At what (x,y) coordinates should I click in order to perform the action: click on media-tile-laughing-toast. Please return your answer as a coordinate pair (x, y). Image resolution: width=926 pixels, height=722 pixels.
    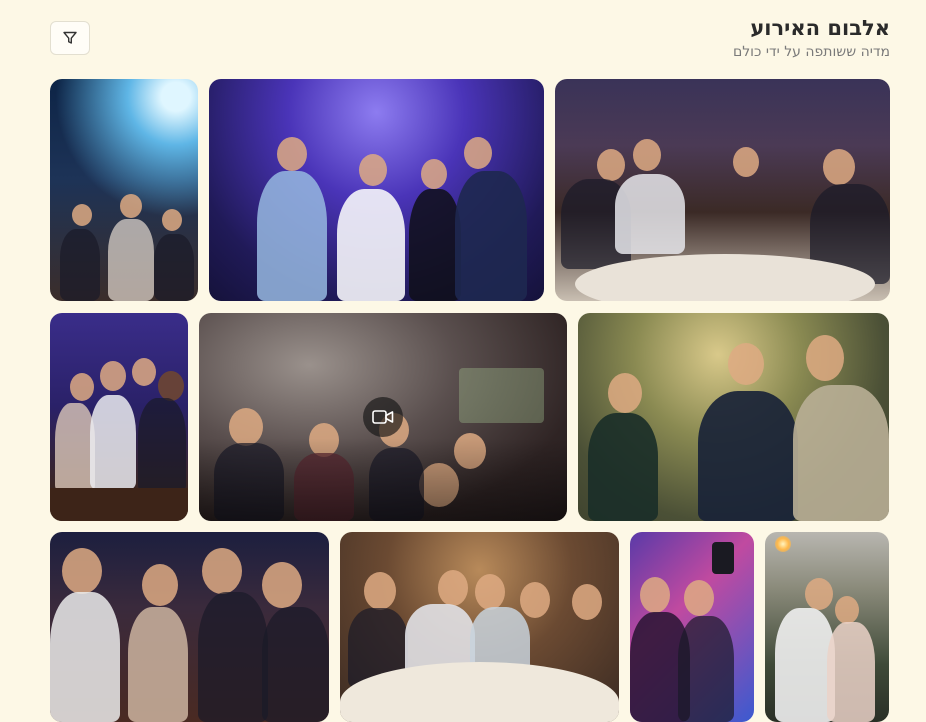
    Looking at the image, I should click on (189, 627).